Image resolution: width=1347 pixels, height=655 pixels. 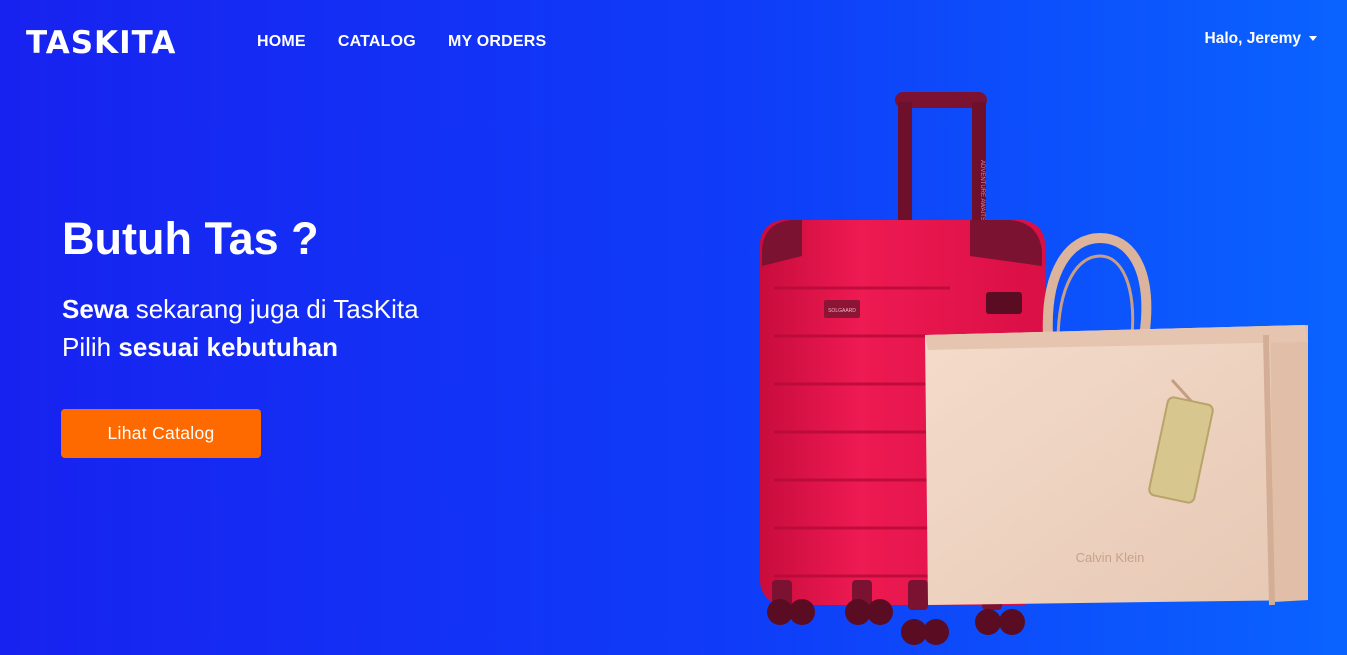 What do you see at coordinates (90, 347) in the screenshot?
I see `hero-subtitle-text-2: Pilih` at bounding box center [90, 347].